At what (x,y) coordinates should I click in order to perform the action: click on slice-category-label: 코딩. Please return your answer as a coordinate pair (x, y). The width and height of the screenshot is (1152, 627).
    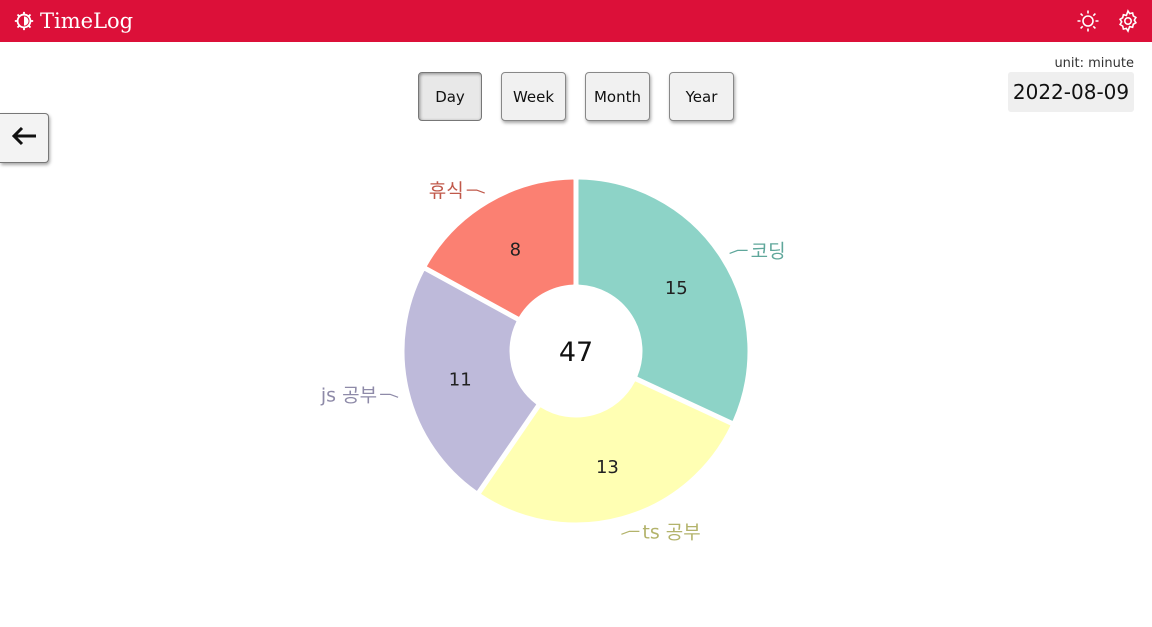
    Looking at the image, I should click on (768, 251).